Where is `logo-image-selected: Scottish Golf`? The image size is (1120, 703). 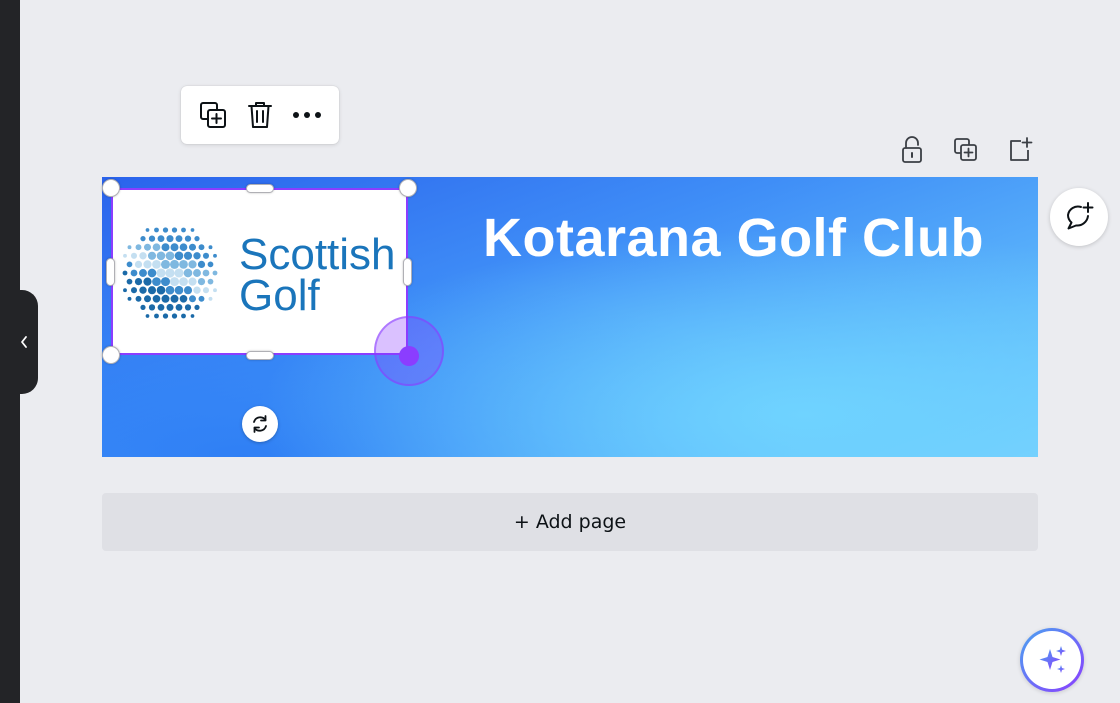 logo-image-selected: Scottish Golf is located at coordinates (259, 271).